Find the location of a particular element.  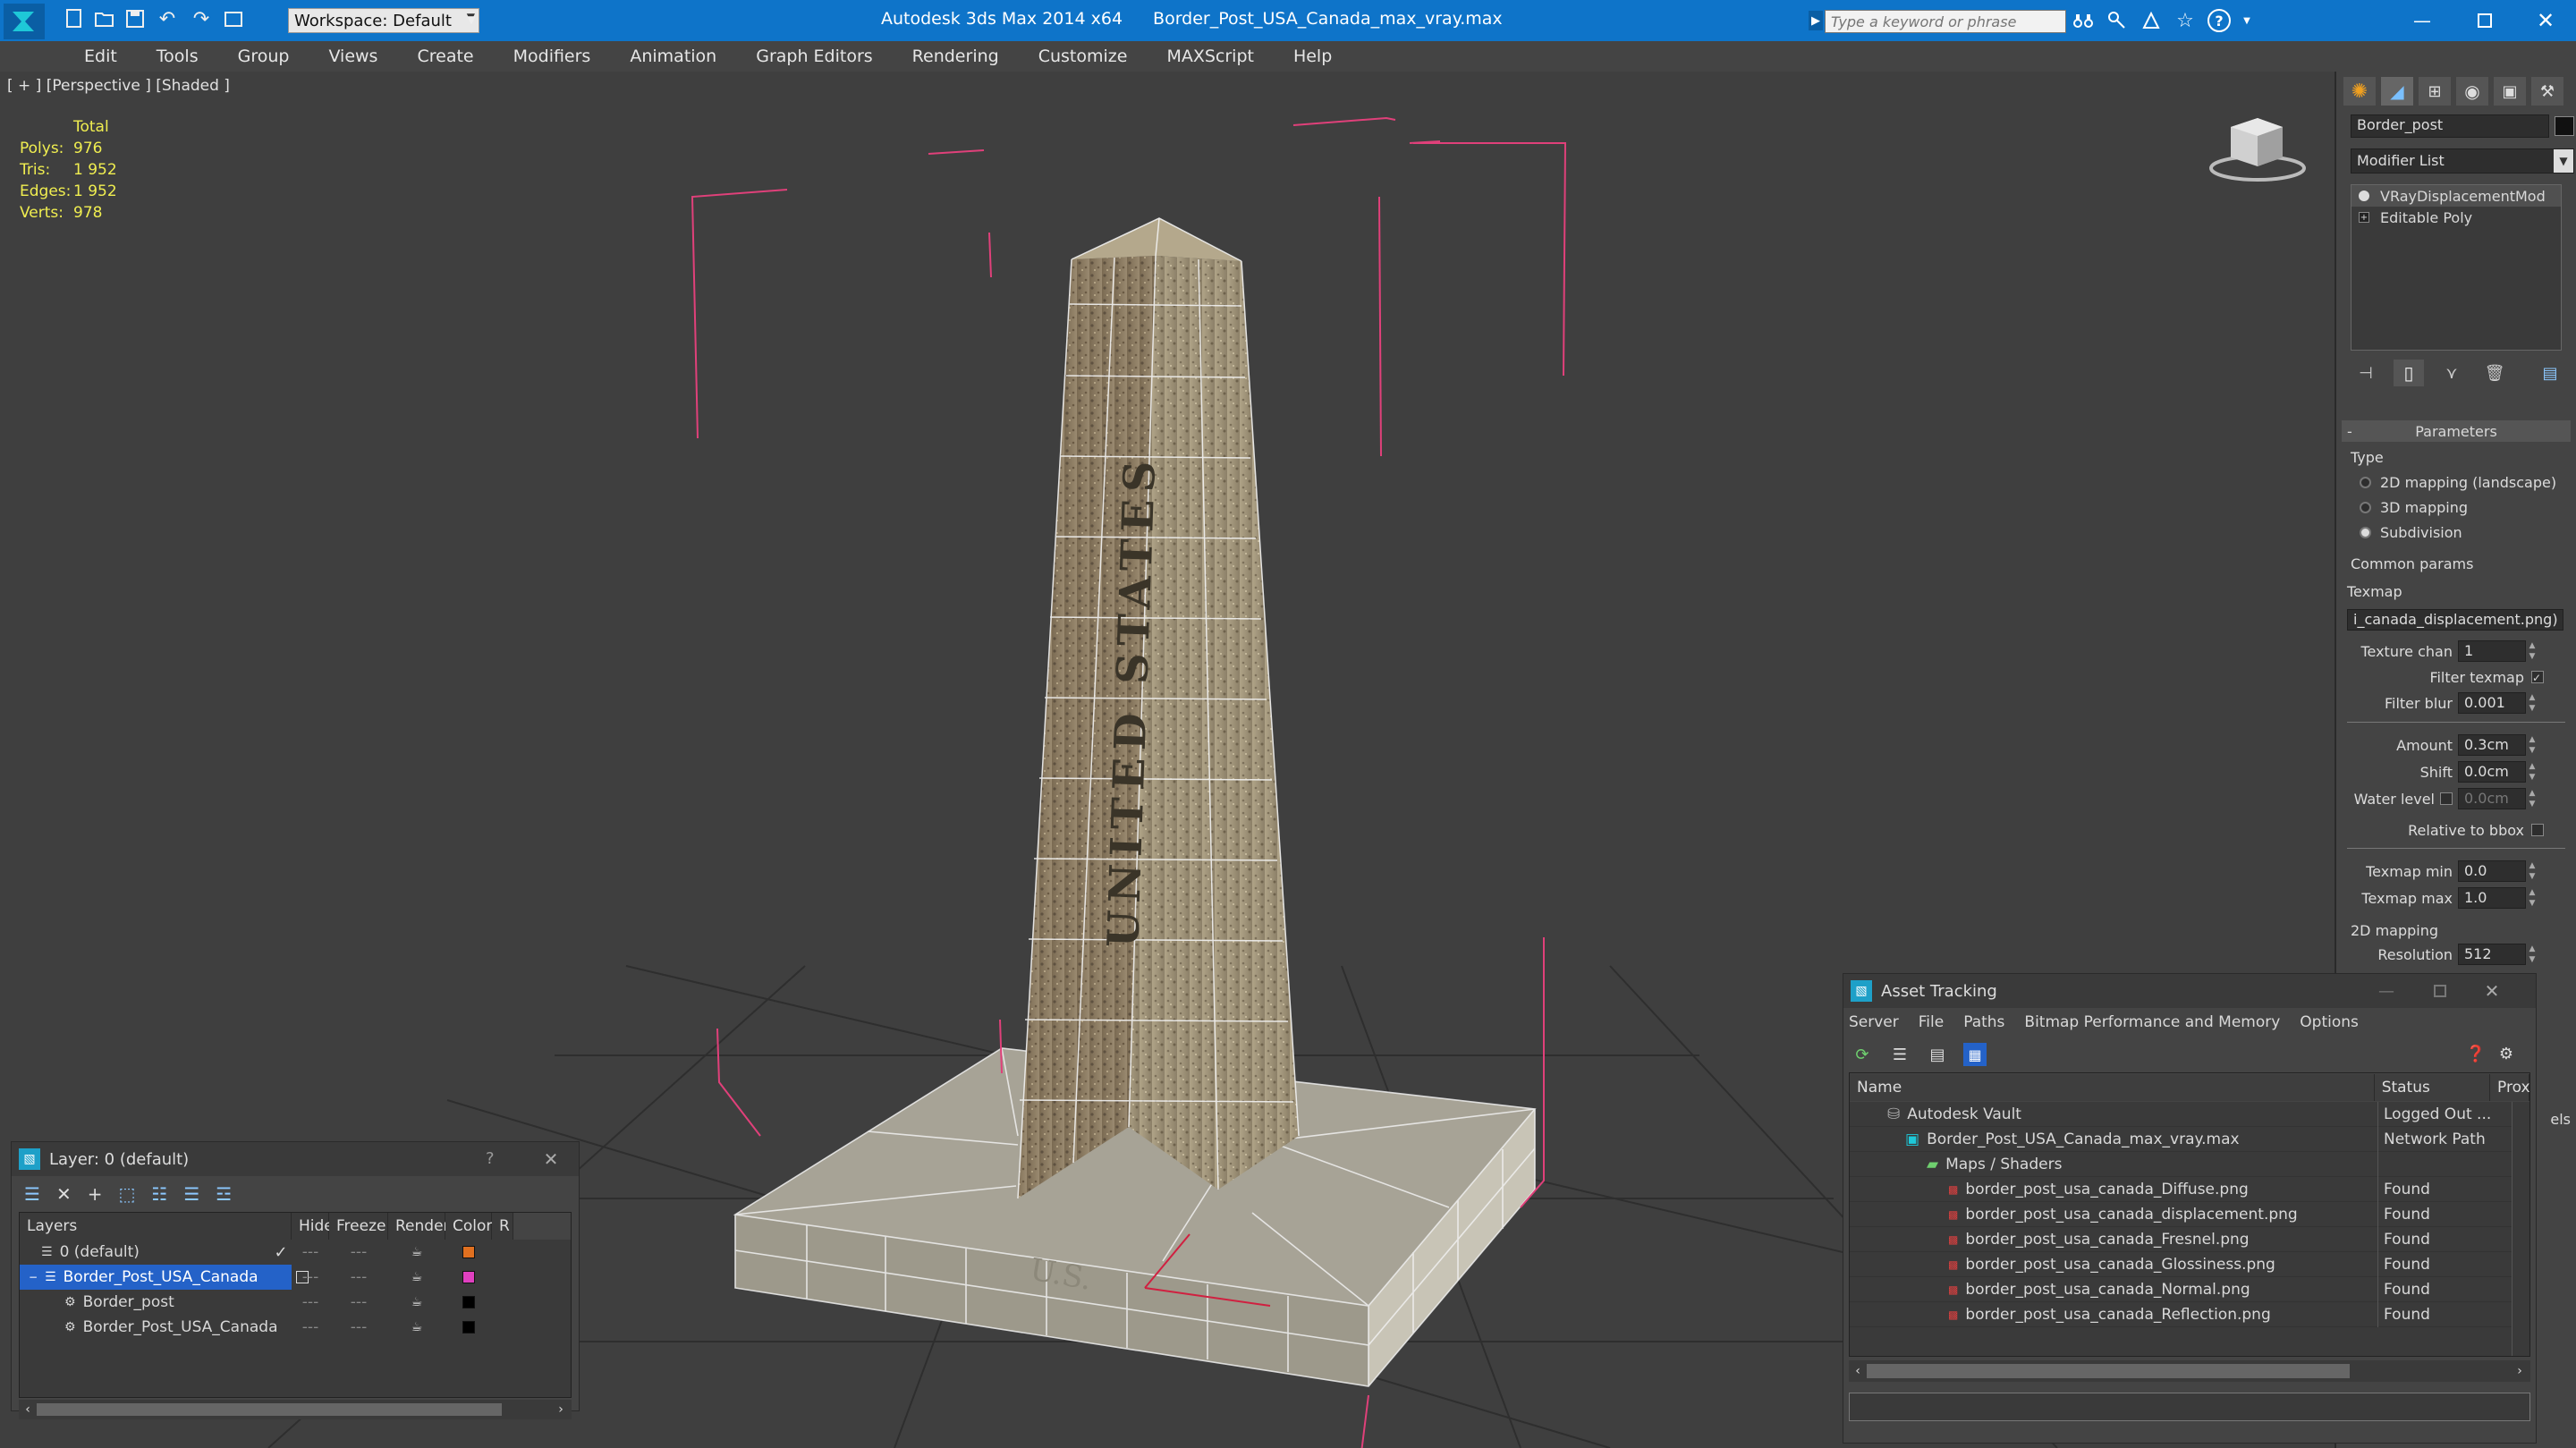

modifier-list-dropdown: Modifier List ▼ is located at coordinates (2462, 161).